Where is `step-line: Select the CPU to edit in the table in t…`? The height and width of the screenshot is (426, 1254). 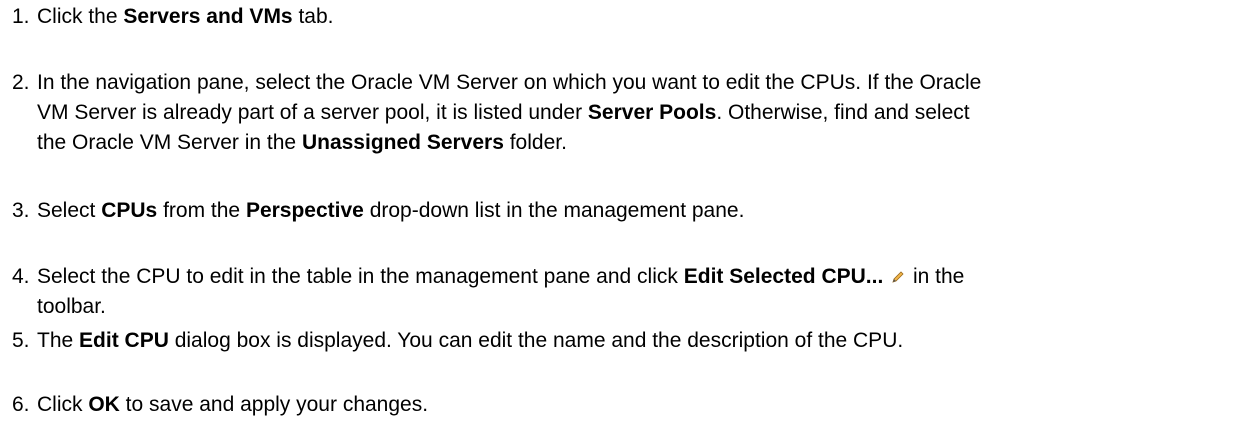 step-line: Select the CPU to edit in the table in t… is located at coordinates (642, 277).